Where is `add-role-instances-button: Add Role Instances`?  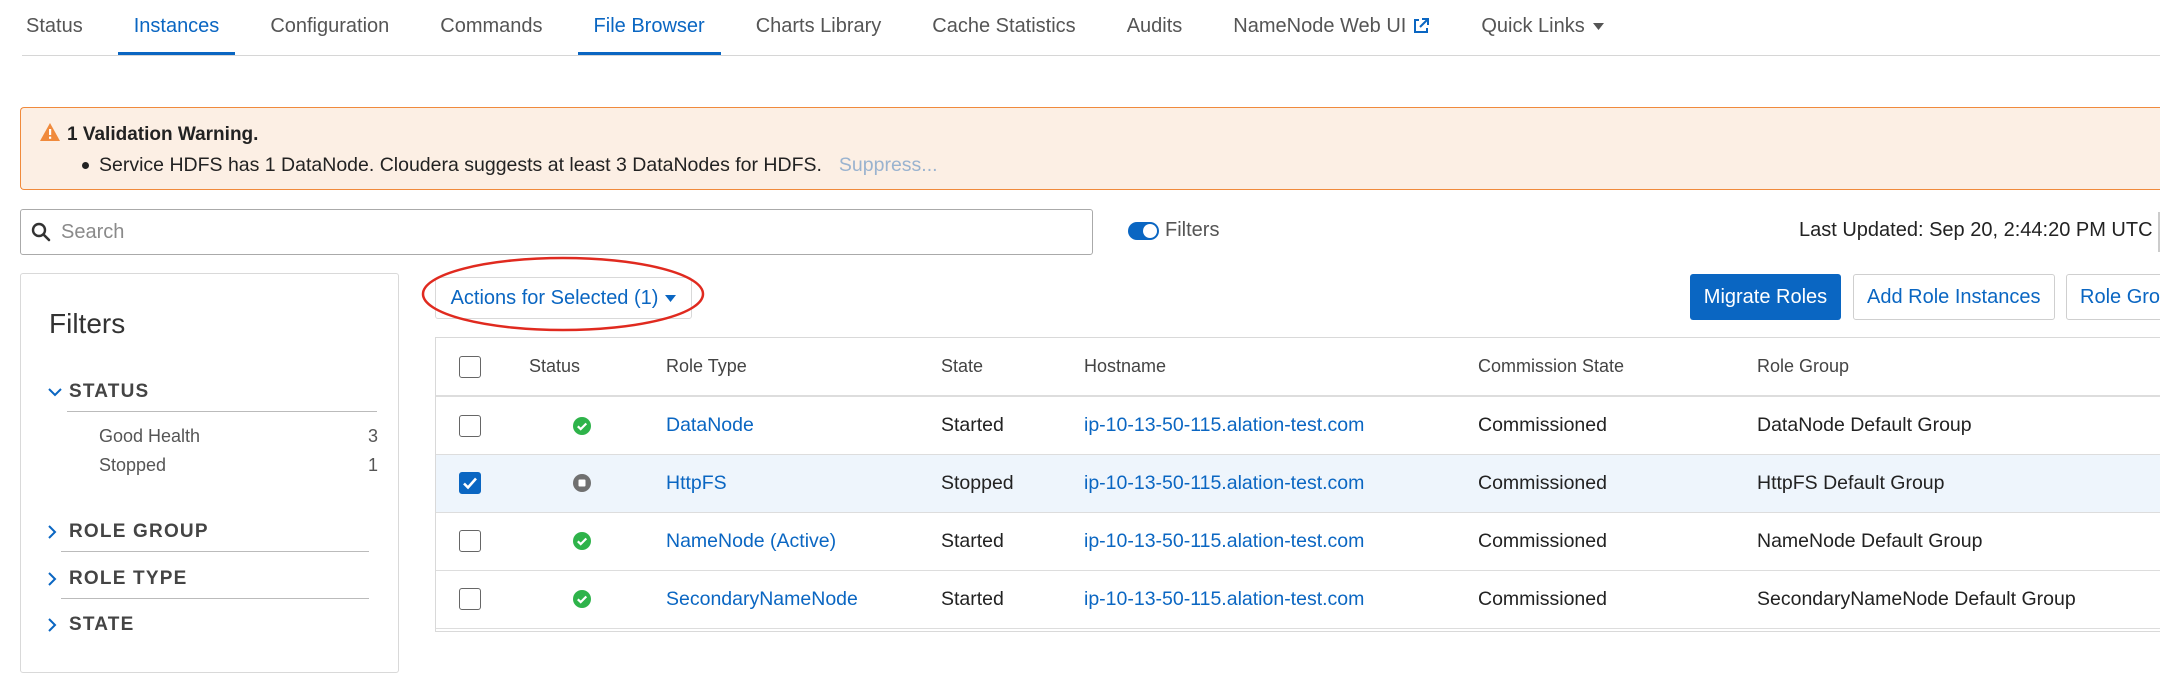
add-role-instances-button: Add Role Instances is located at coordinates (1954, 297).